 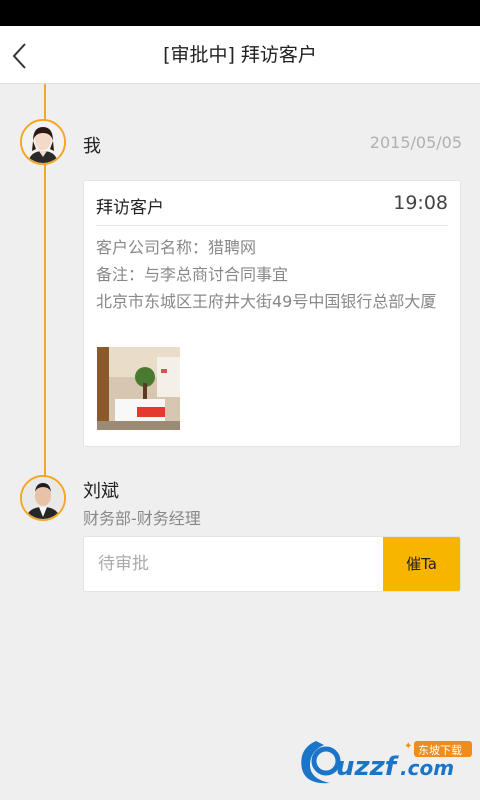 What do you see at coordinates (368, 767) in the screenshot?
I see `svg-text: uzzf` at bounding box center [368, 767].